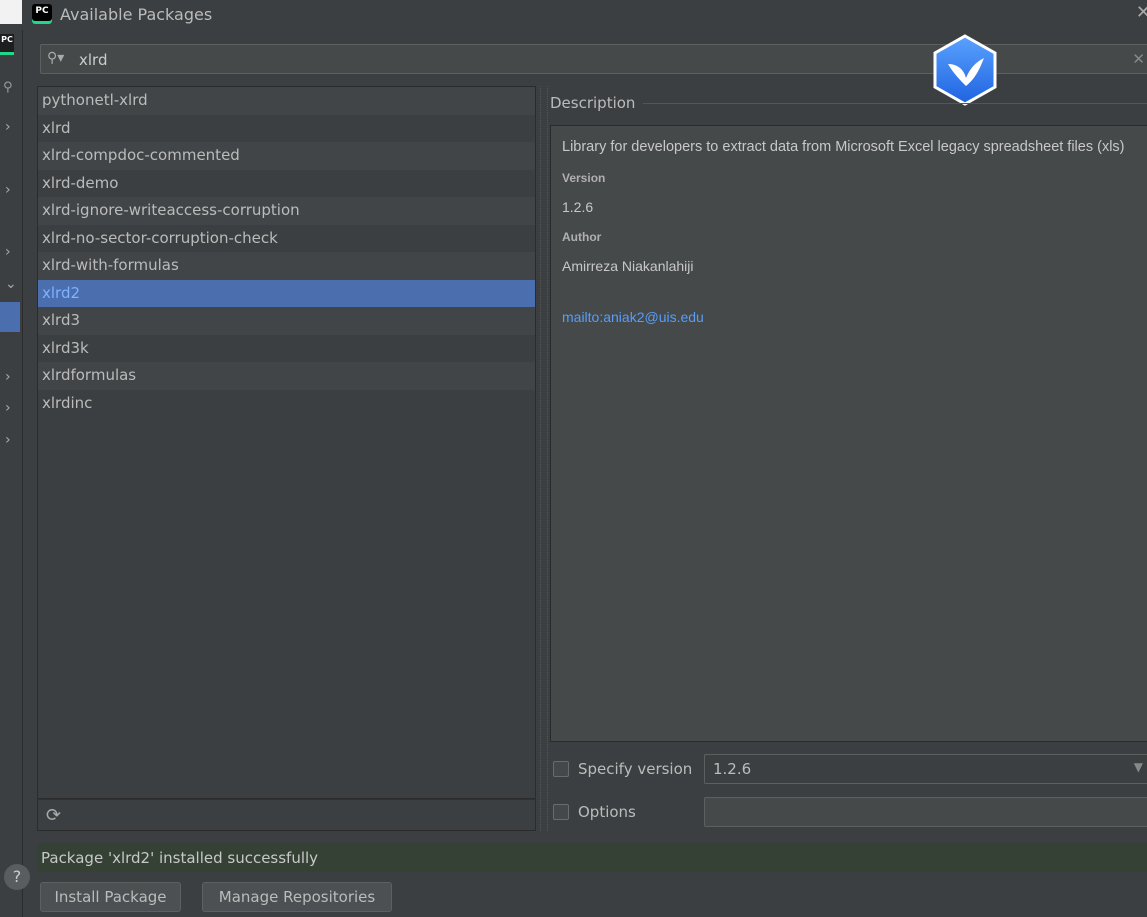 The width and height of the screenshot is (1147, 917). I want to click on package-list-footer: ⟳, so click(286, 815).